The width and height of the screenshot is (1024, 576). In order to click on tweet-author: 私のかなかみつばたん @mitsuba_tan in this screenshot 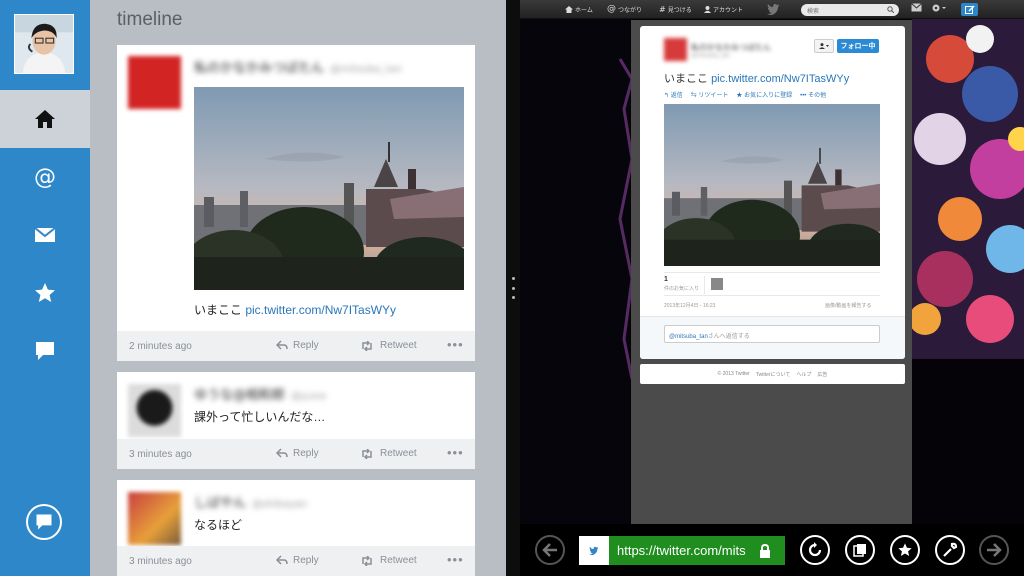, I will do `click(298, 66)`.